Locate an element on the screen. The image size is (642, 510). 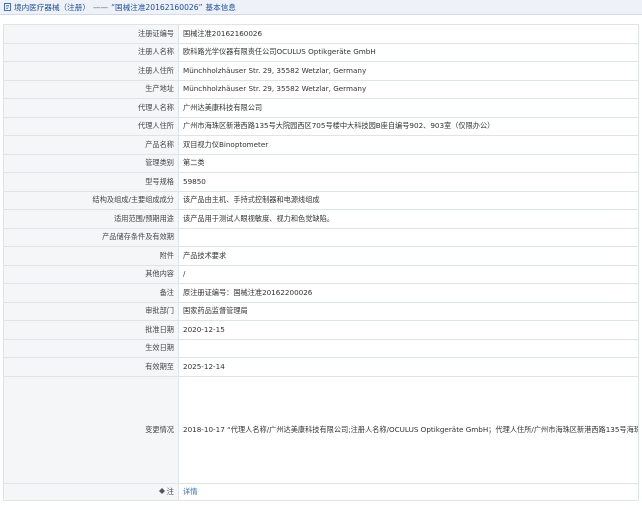
table-row-note: 注 详情 is located at coordinates (321, 491).